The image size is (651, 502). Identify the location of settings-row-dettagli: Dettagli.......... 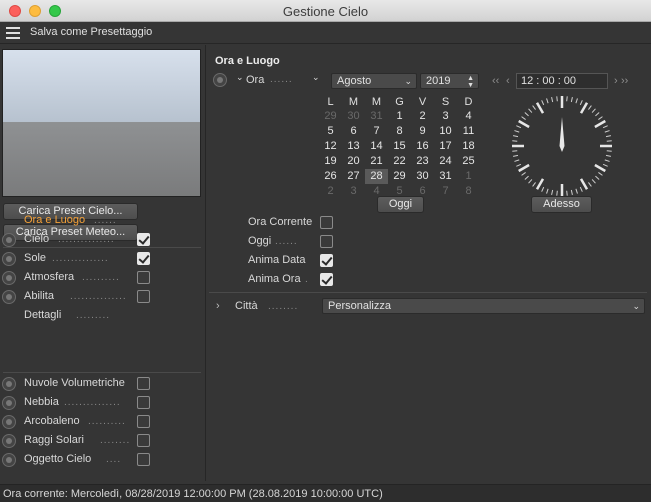
(100, 316).